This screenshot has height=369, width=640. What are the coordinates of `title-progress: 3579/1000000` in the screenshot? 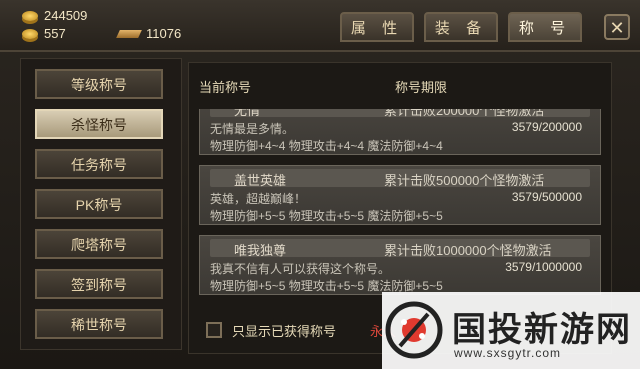 It's located at (543, 267).